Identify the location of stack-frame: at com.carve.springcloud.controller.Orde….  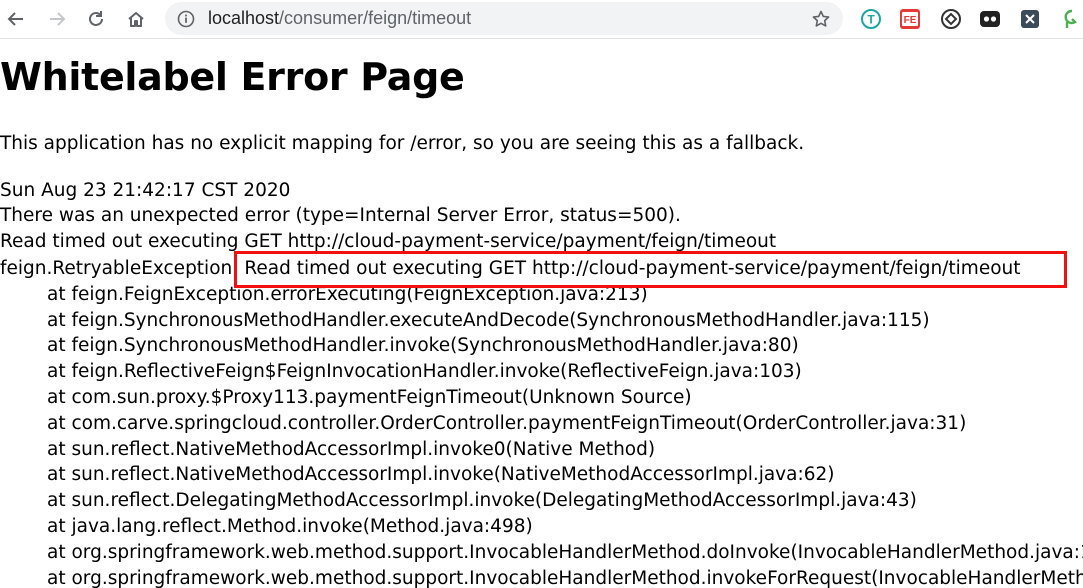
(507, 423).